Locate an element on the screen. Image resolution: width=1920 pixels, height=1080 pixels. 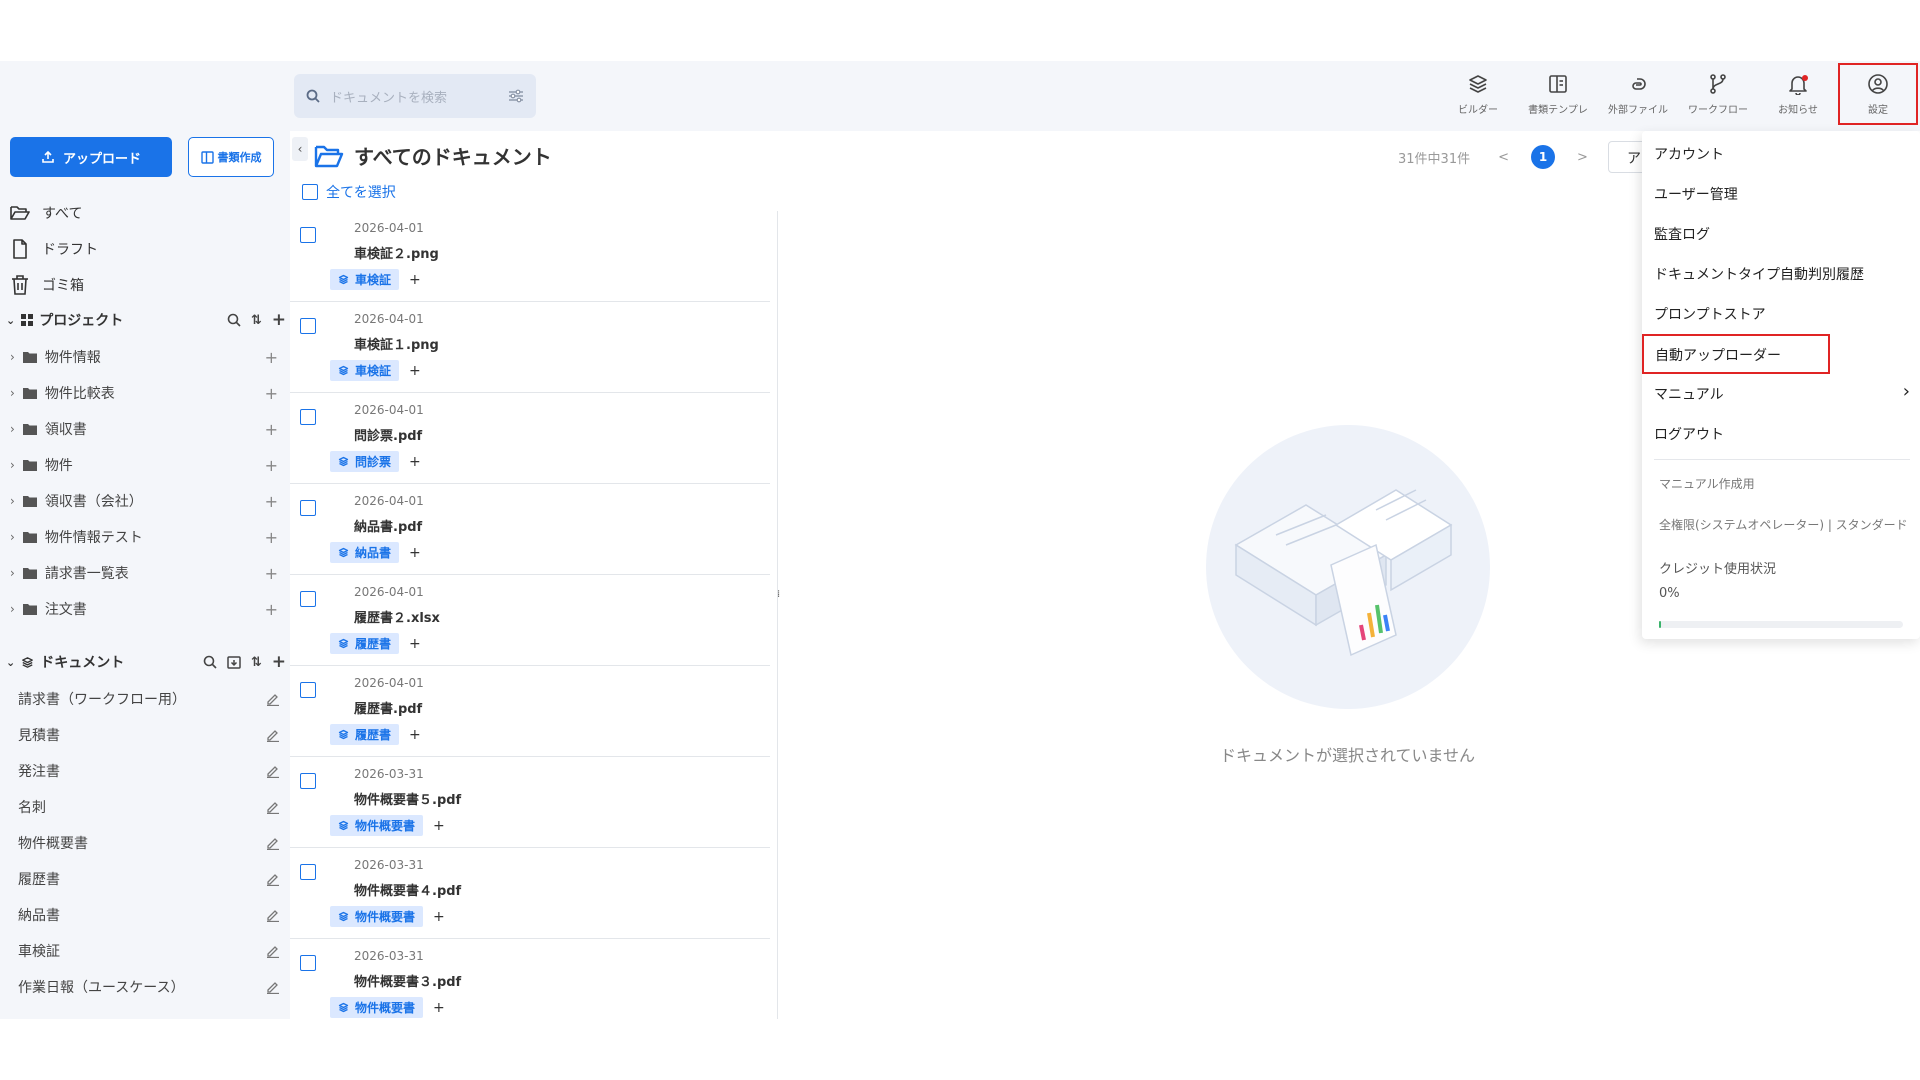
document-type-item: 物件概要書 is located at coordinates (149, 843).